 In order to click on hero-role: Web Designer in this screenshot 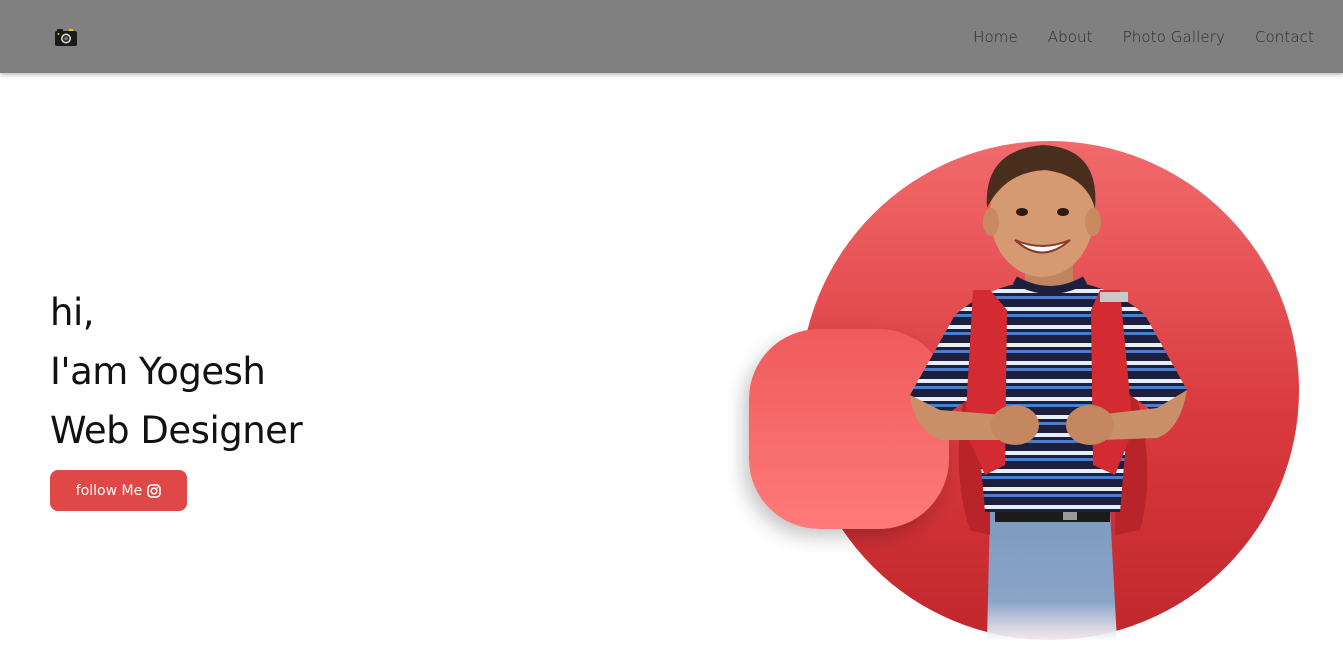, I will do `click(176, 430)`.